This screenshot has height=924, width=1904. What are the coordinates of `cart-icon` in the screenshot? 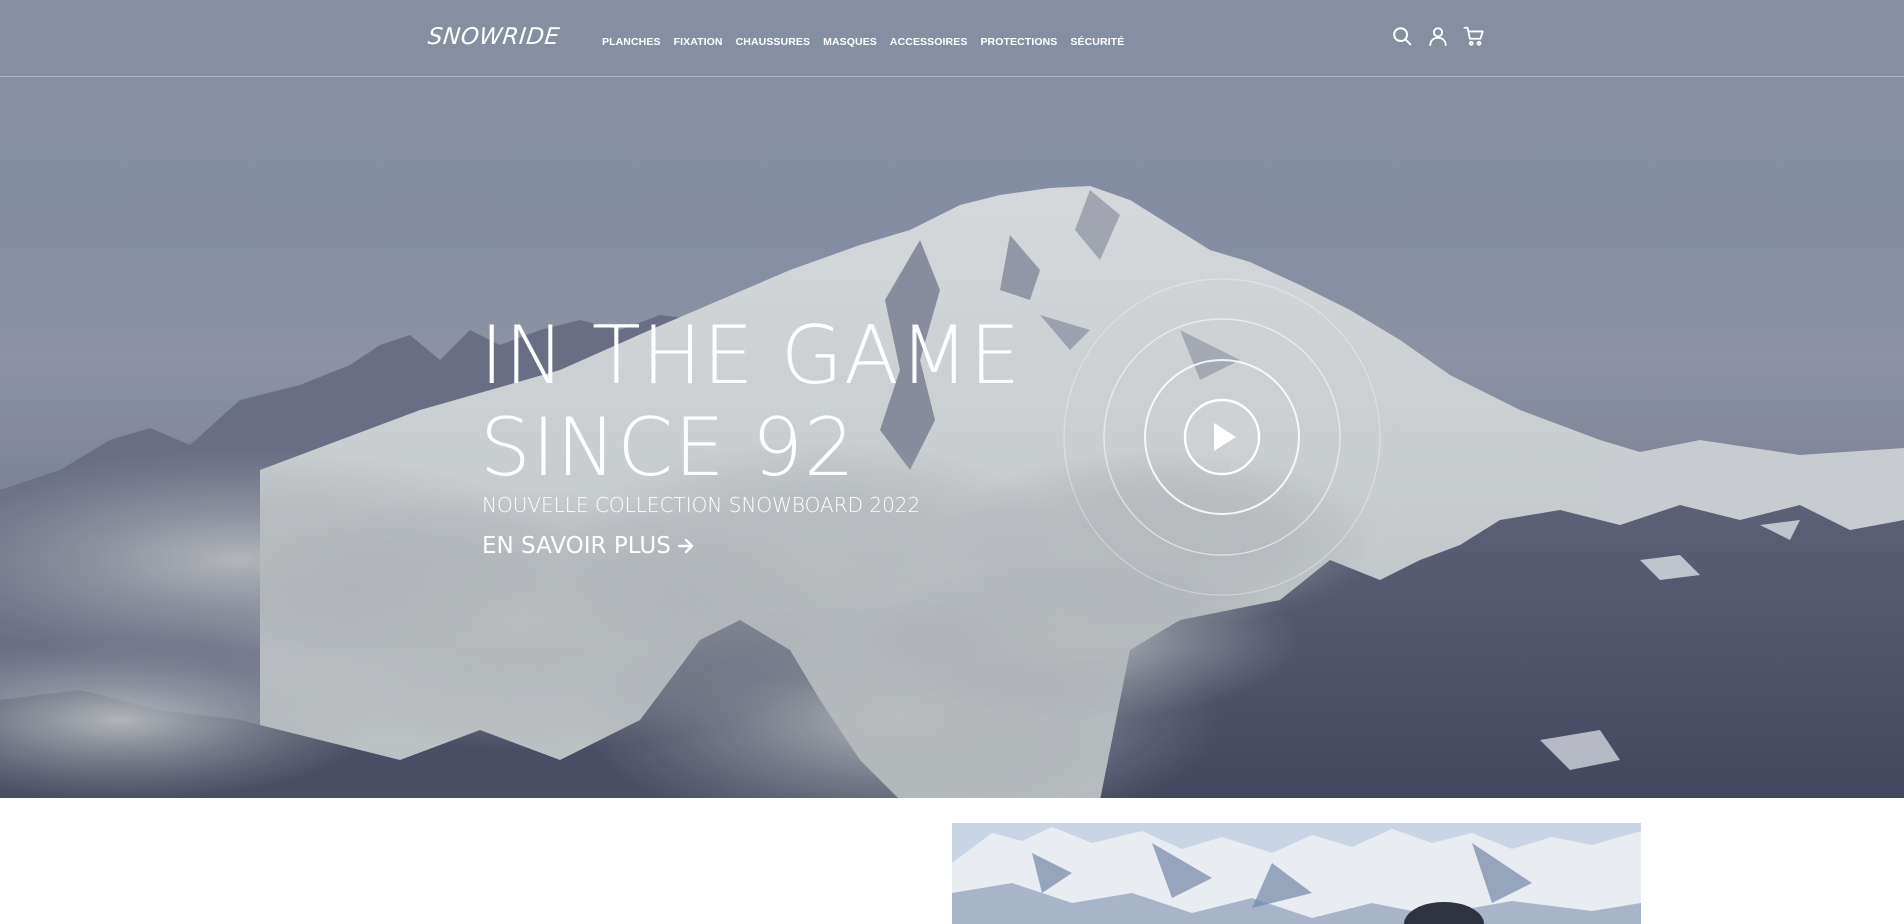 It's located at (1474, 36).